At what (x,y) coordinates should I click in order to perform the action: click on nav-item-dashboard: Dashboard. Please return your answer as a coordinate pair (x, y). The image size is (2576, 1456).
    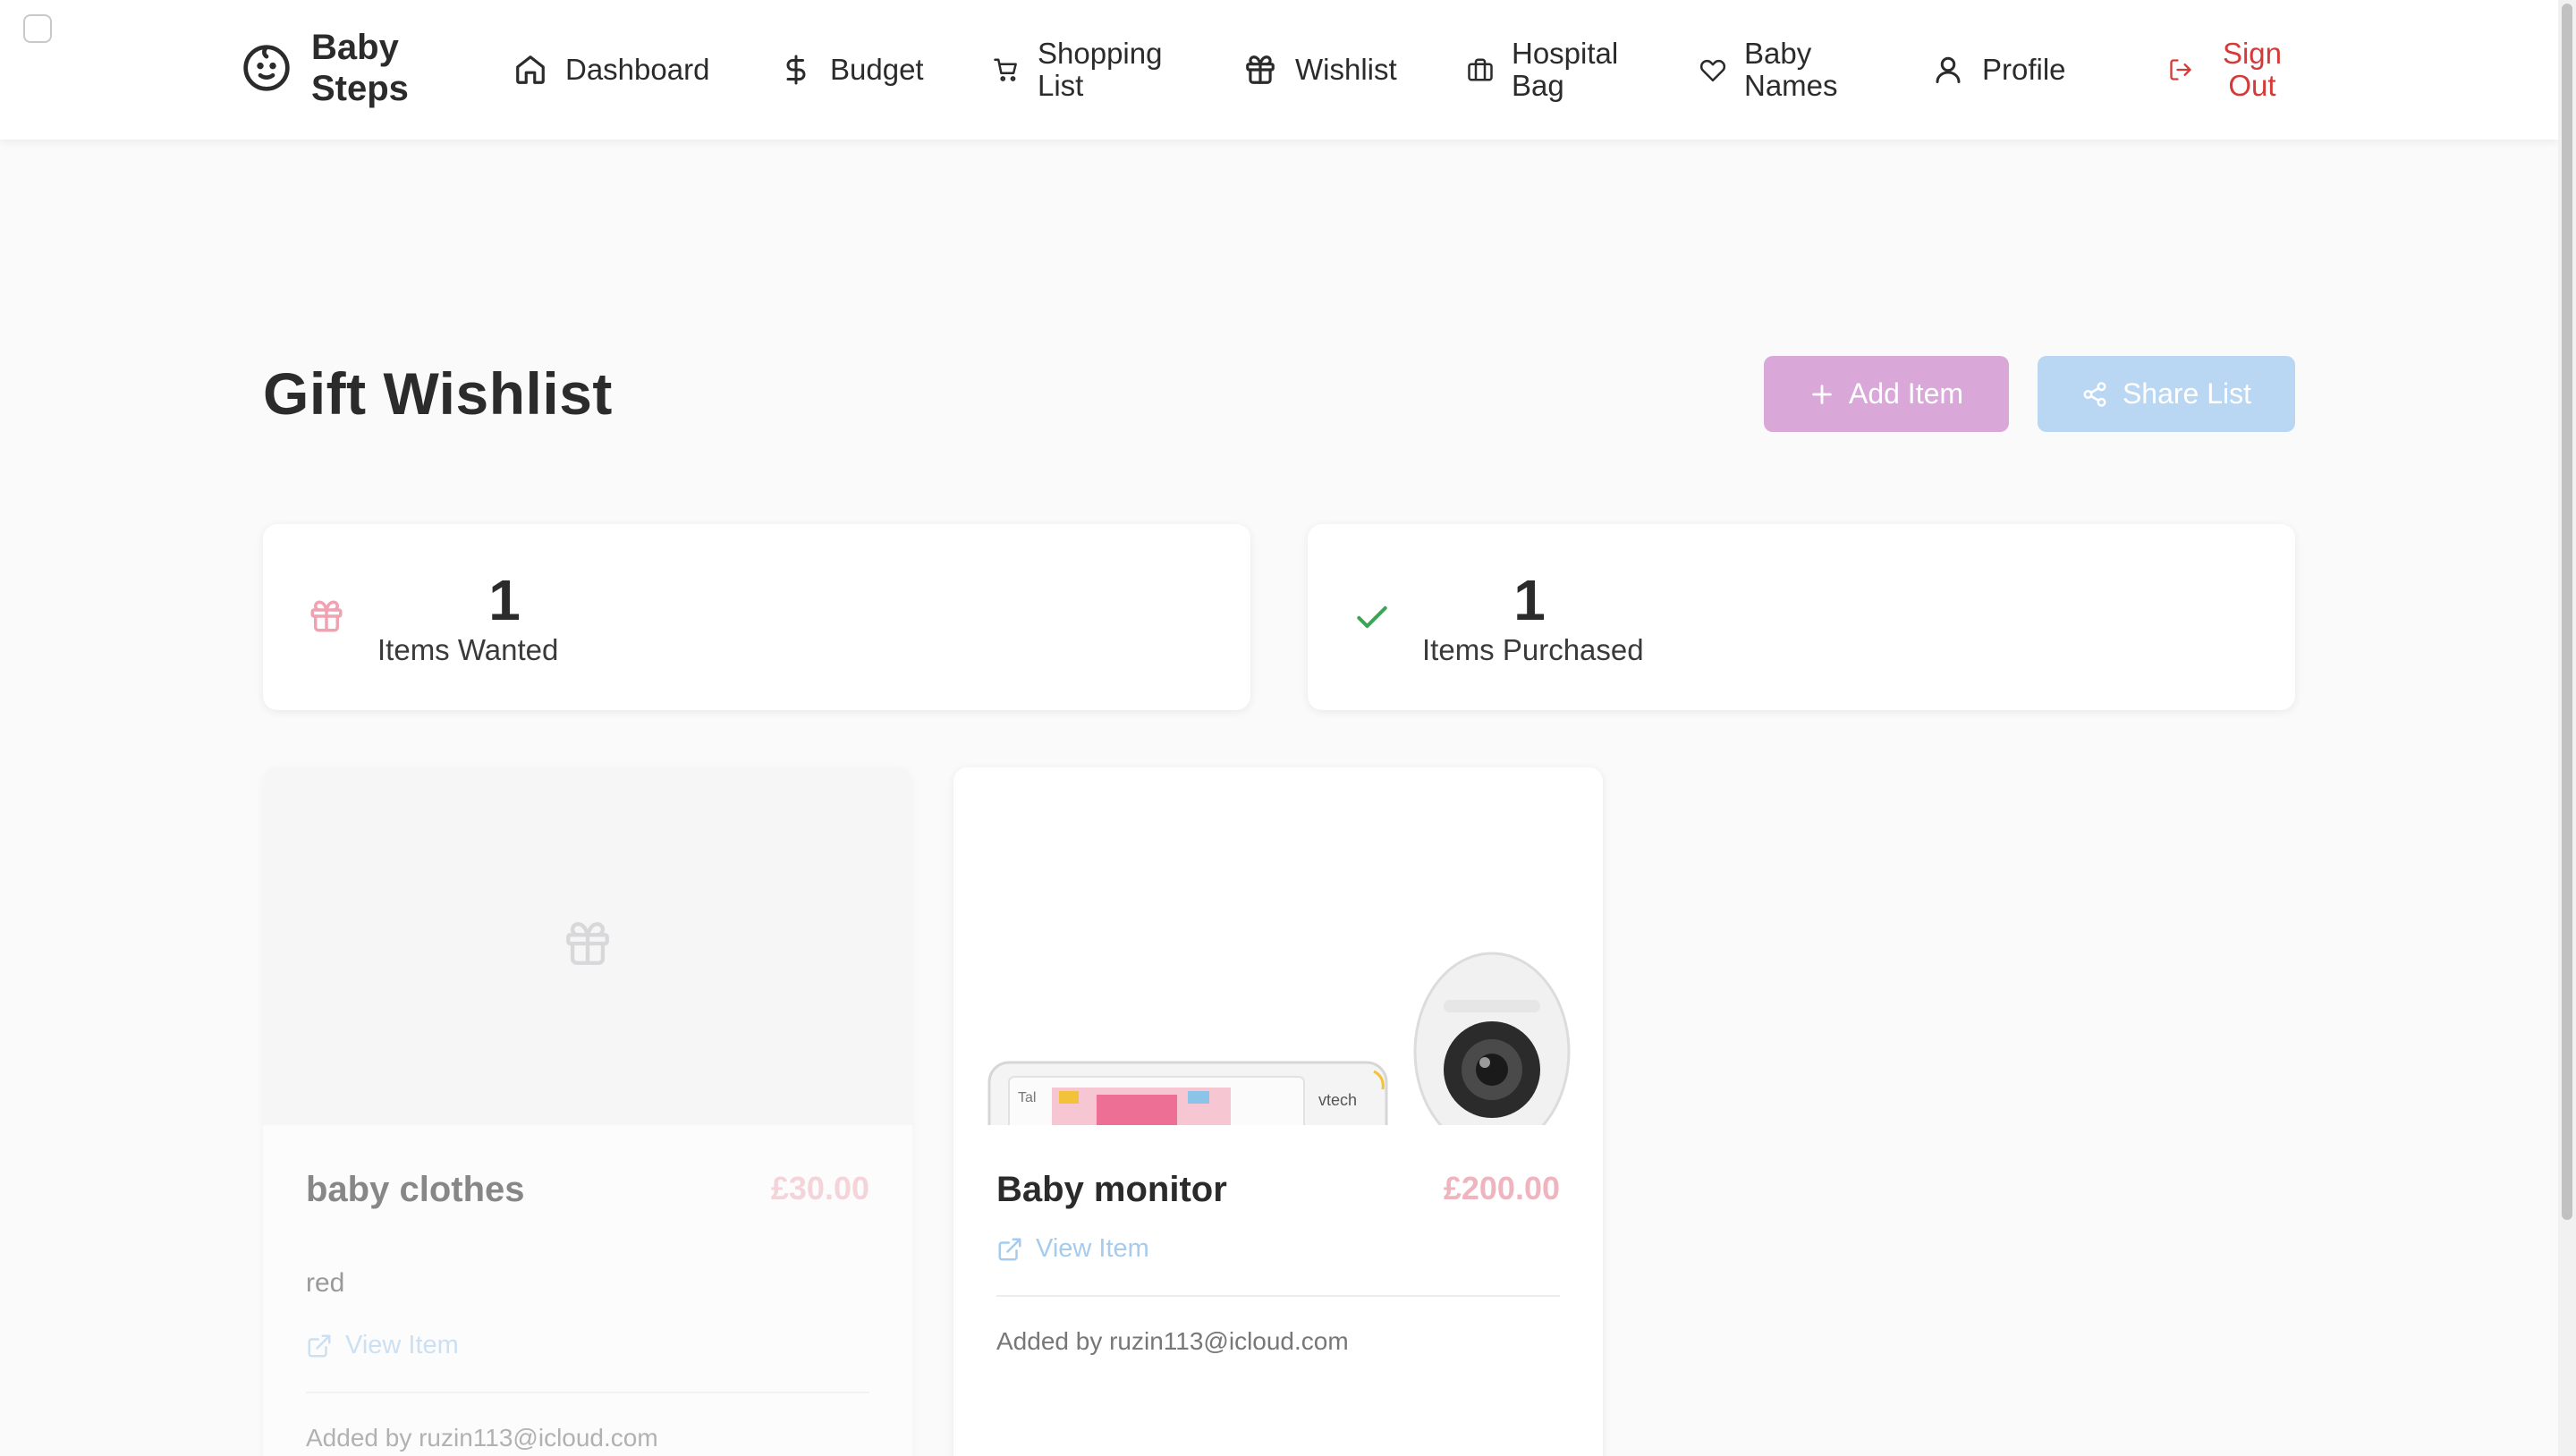
    Looking at the image, I should click on (611, 70).